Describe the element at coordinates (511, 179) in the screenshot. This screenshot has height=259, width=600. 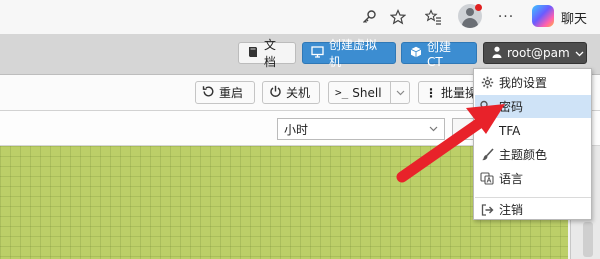
I see `menu-item-label: 语言` at that location.